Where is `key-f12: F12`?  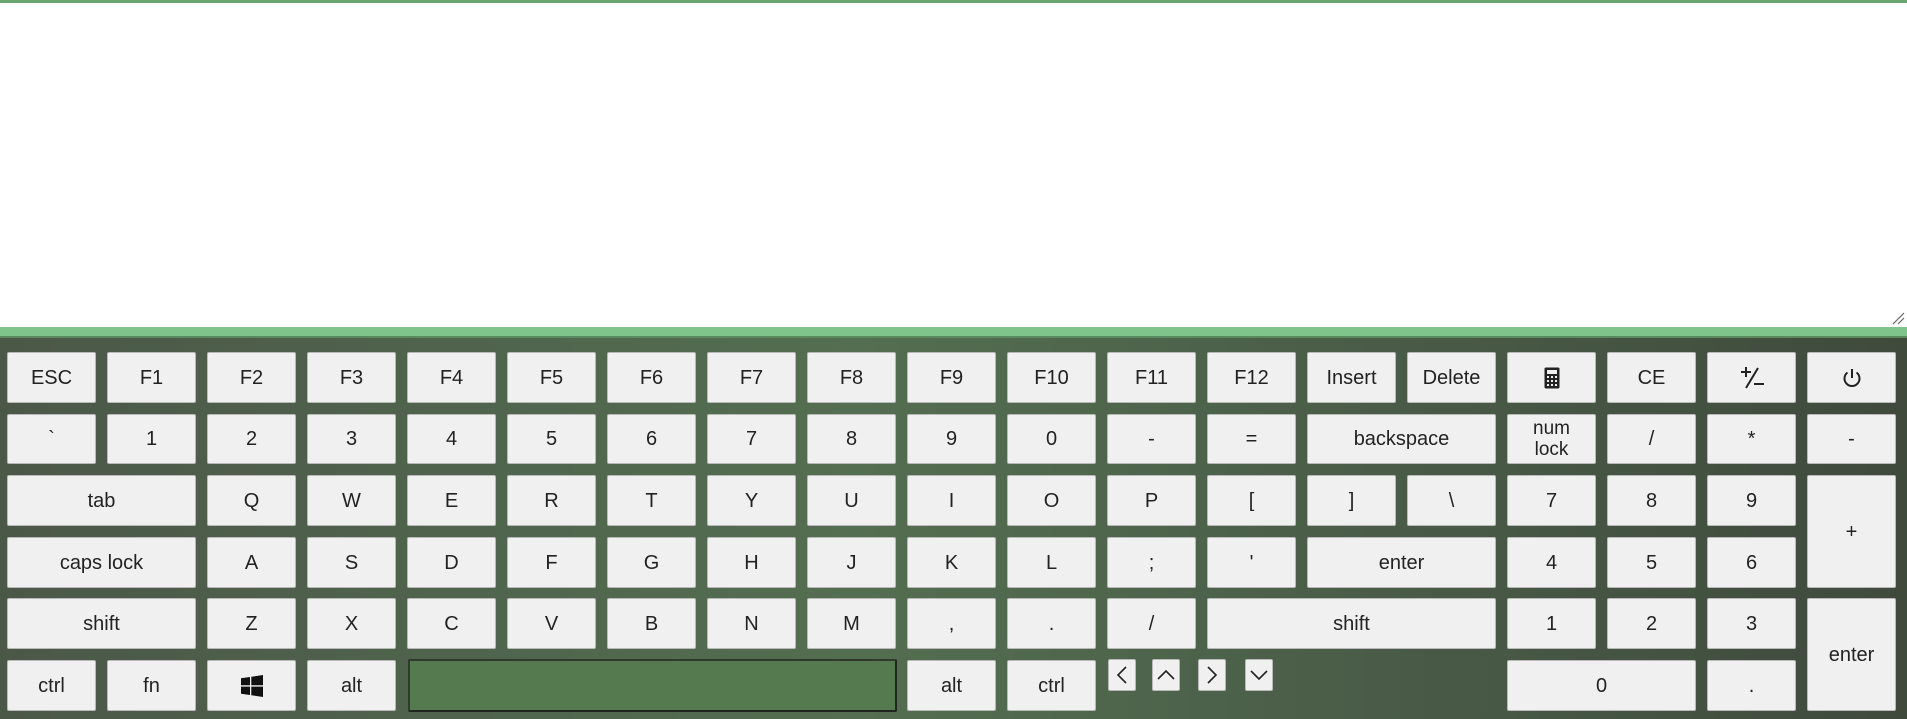
key-f12: F12 is located at coordinates (1251, 377).